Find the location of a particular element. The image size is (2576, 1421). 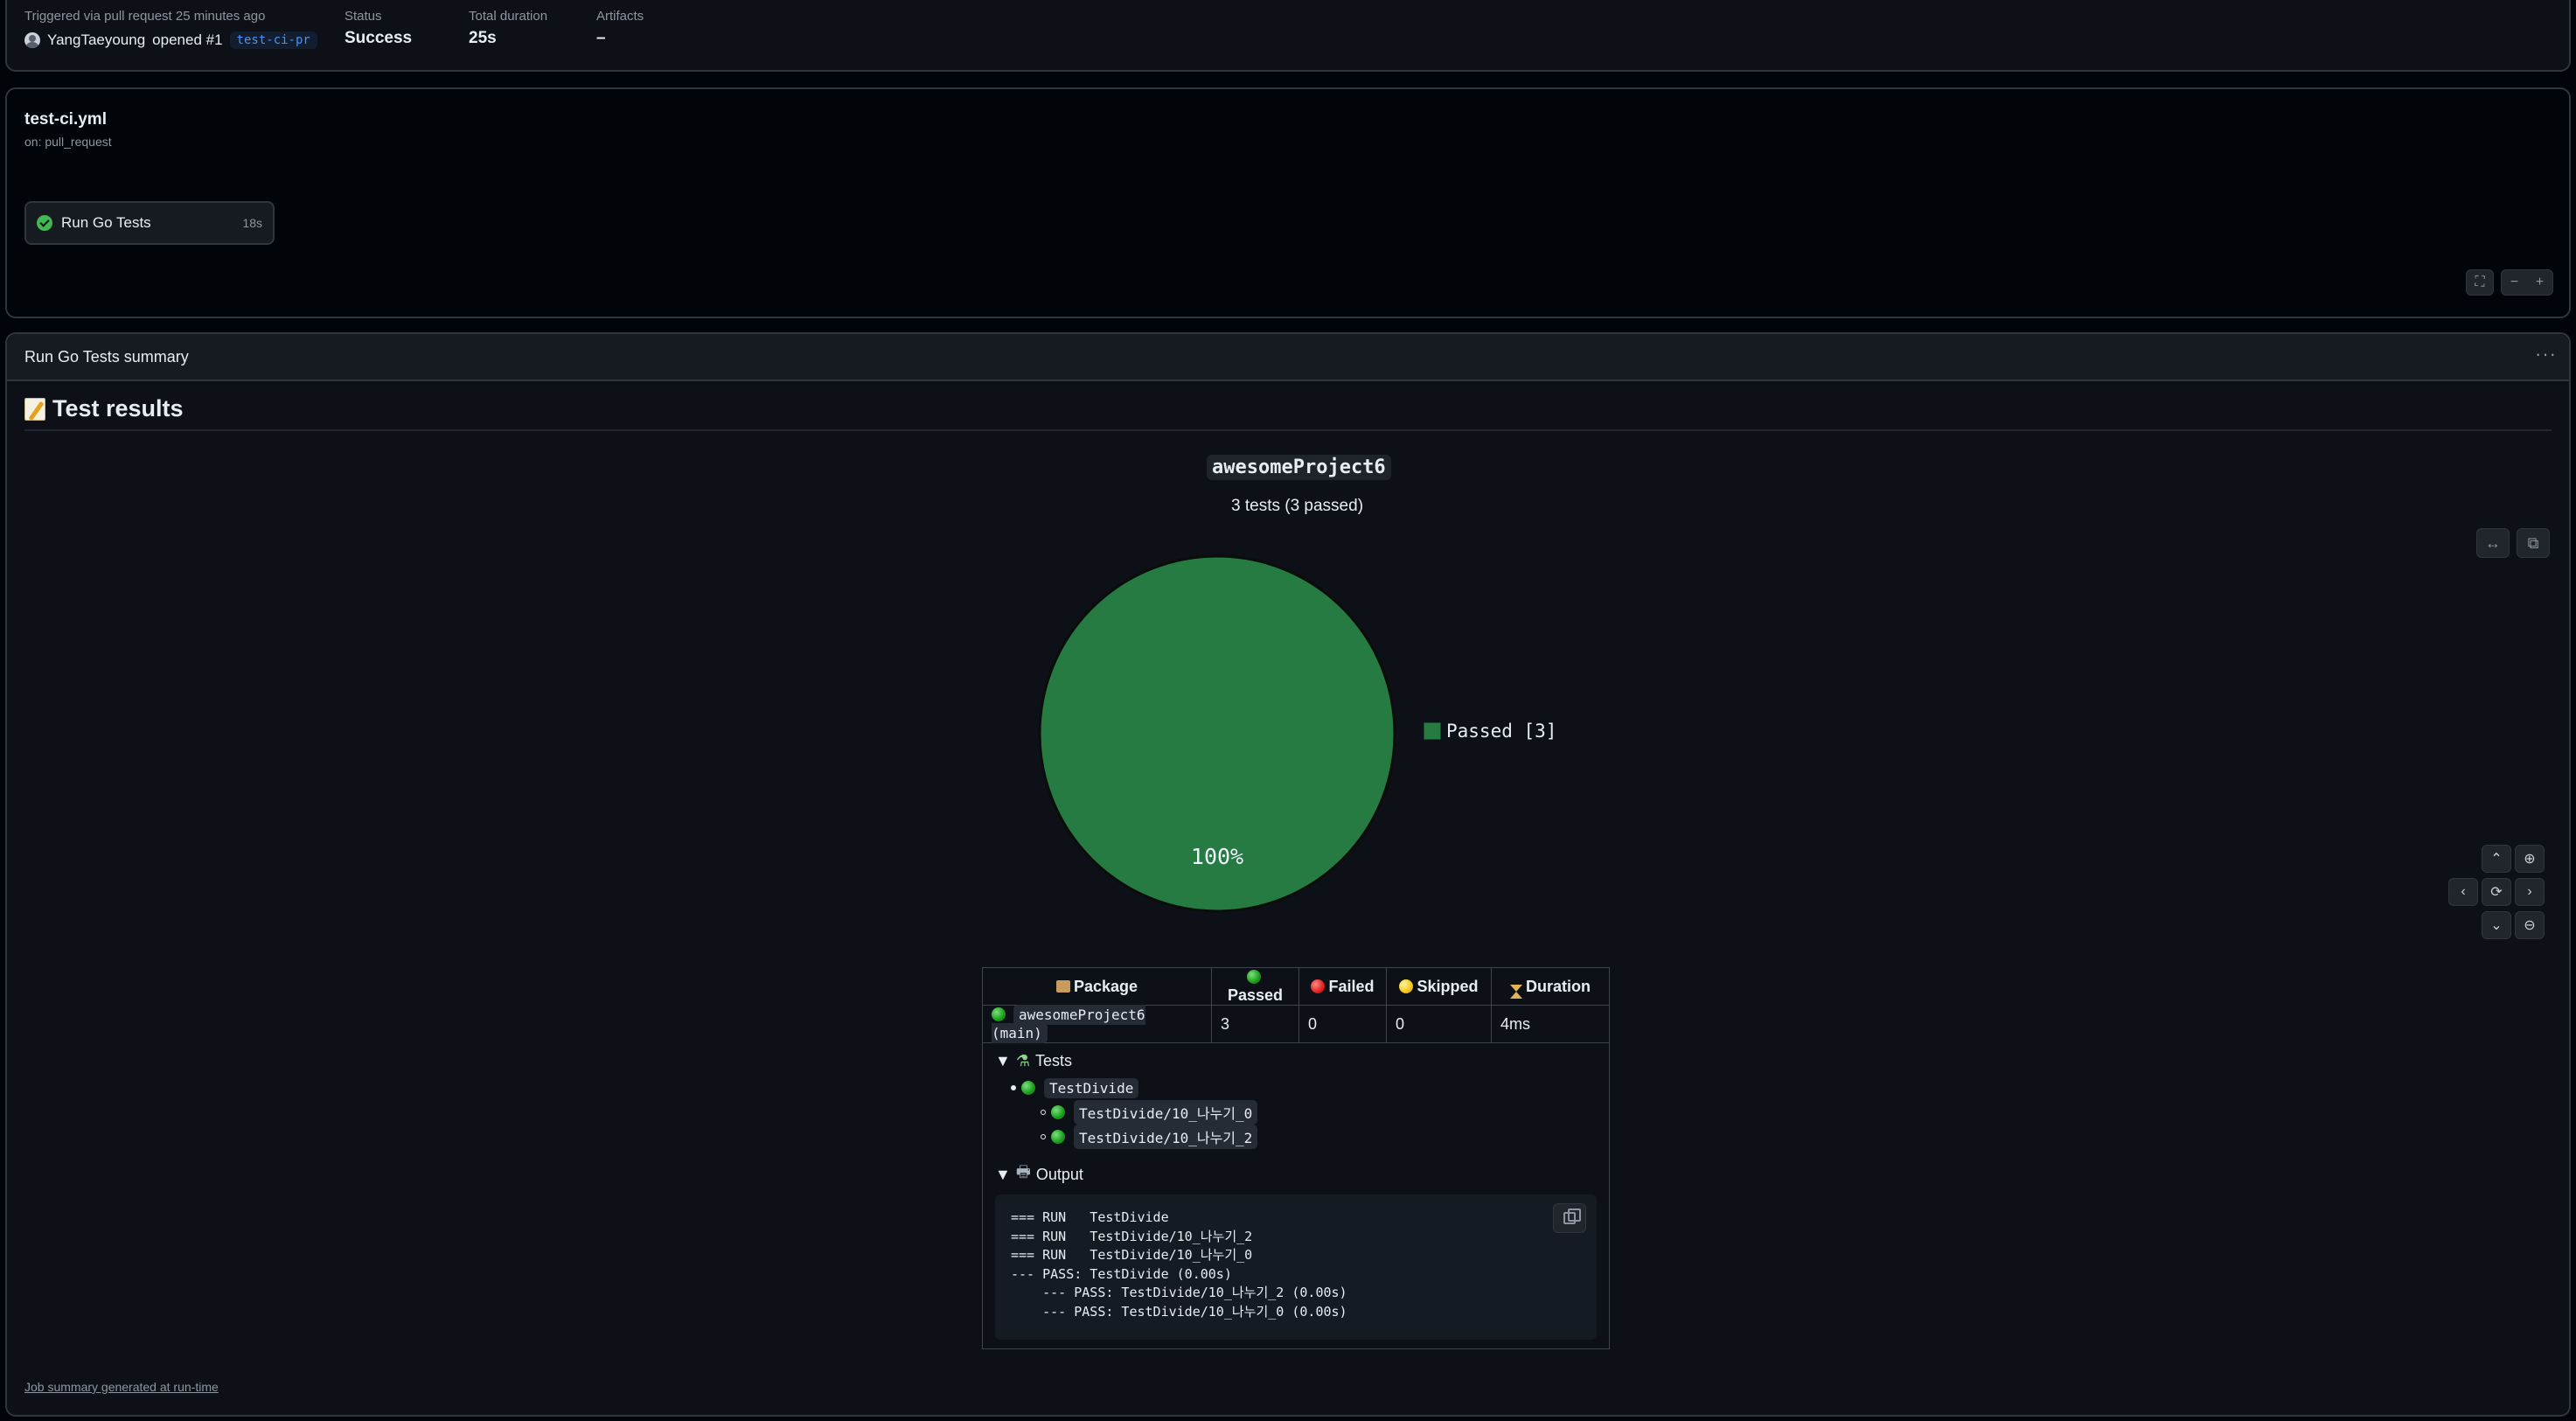

job-card-run-go-tests: Run Go Tests 18s is located at coordinates (149, 223).